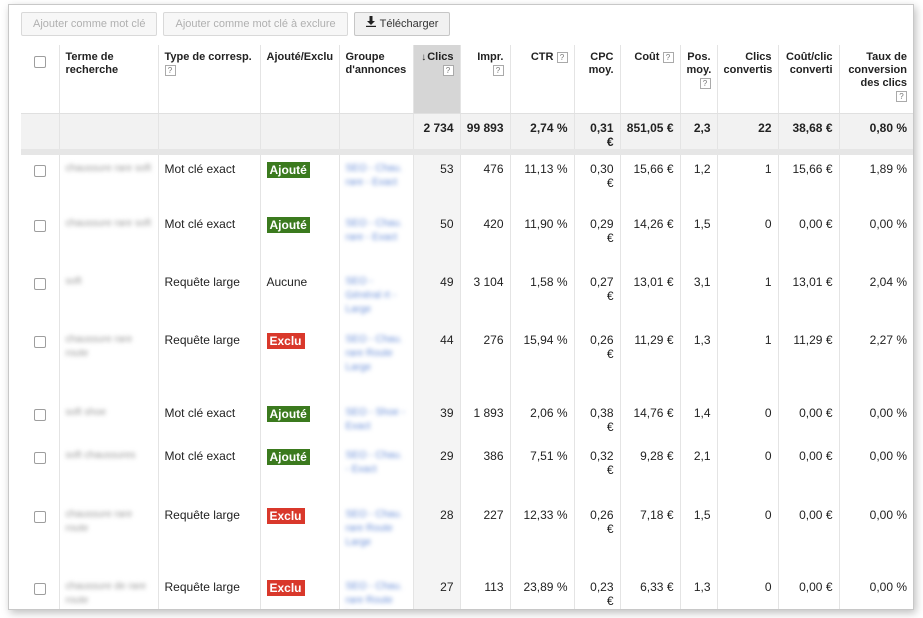 This screenshot has height=618, width=923. I want to click on ctr-cell: 23,89 %, so click(542, 590).